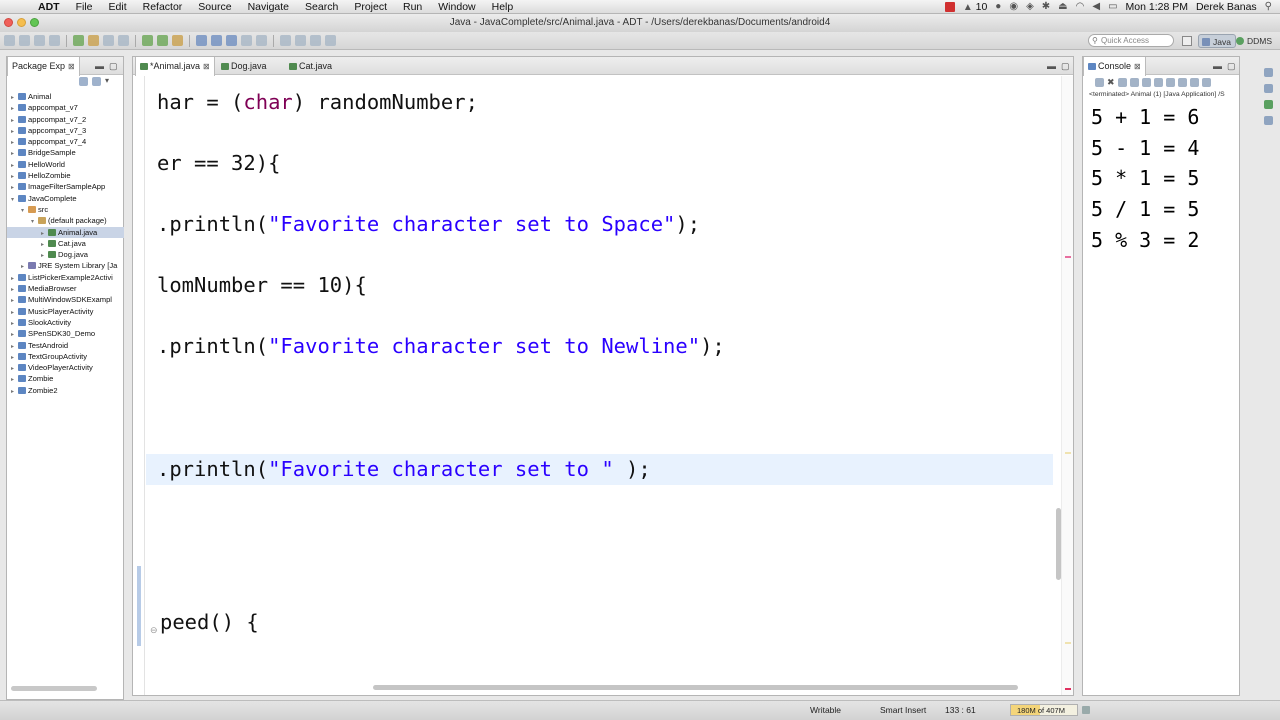 Image resolution: width=1280 pixels, height=720 pixels. What do you see at coordinates (1046, 6) in the screenshot?
I see `status-icon-4: ✱` at bounding box center [1046, 6].